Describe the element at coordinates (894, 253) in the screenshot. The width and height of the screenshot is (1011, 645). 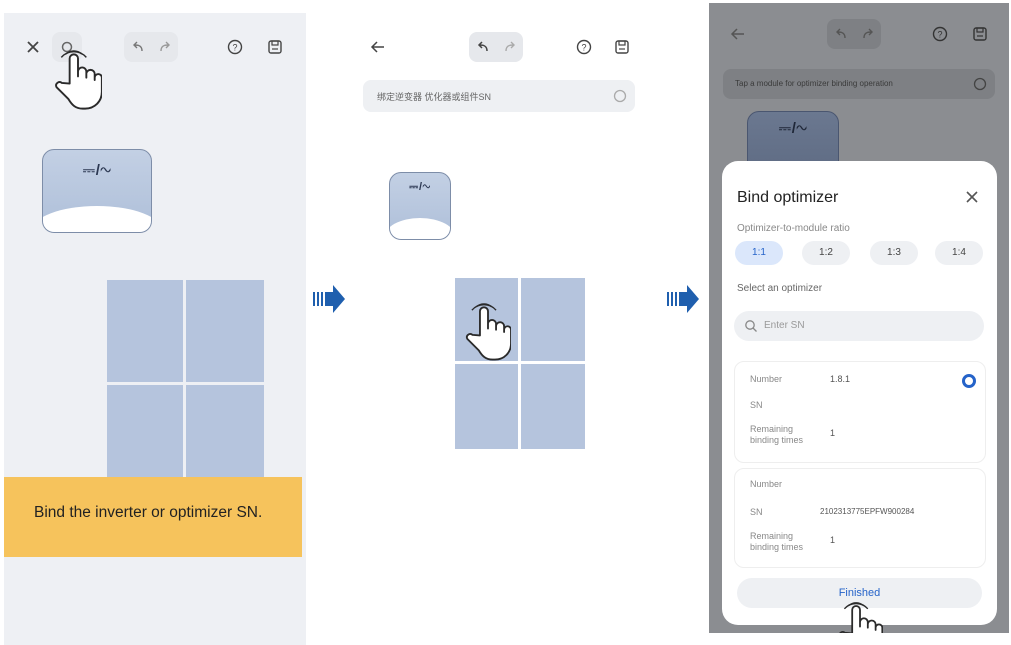
I see `ratio-chip: 1:3` at that location.